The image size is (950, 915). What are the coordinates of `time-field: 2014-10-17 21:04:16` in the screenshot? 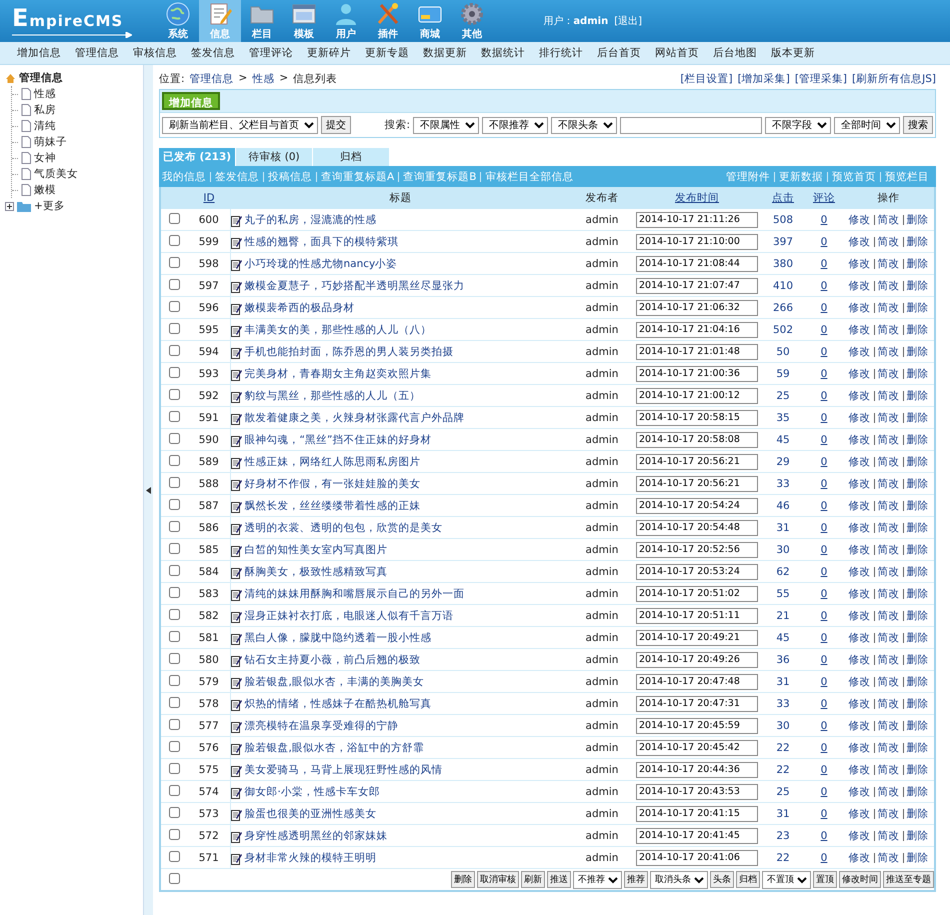 It's located at (697, 330).